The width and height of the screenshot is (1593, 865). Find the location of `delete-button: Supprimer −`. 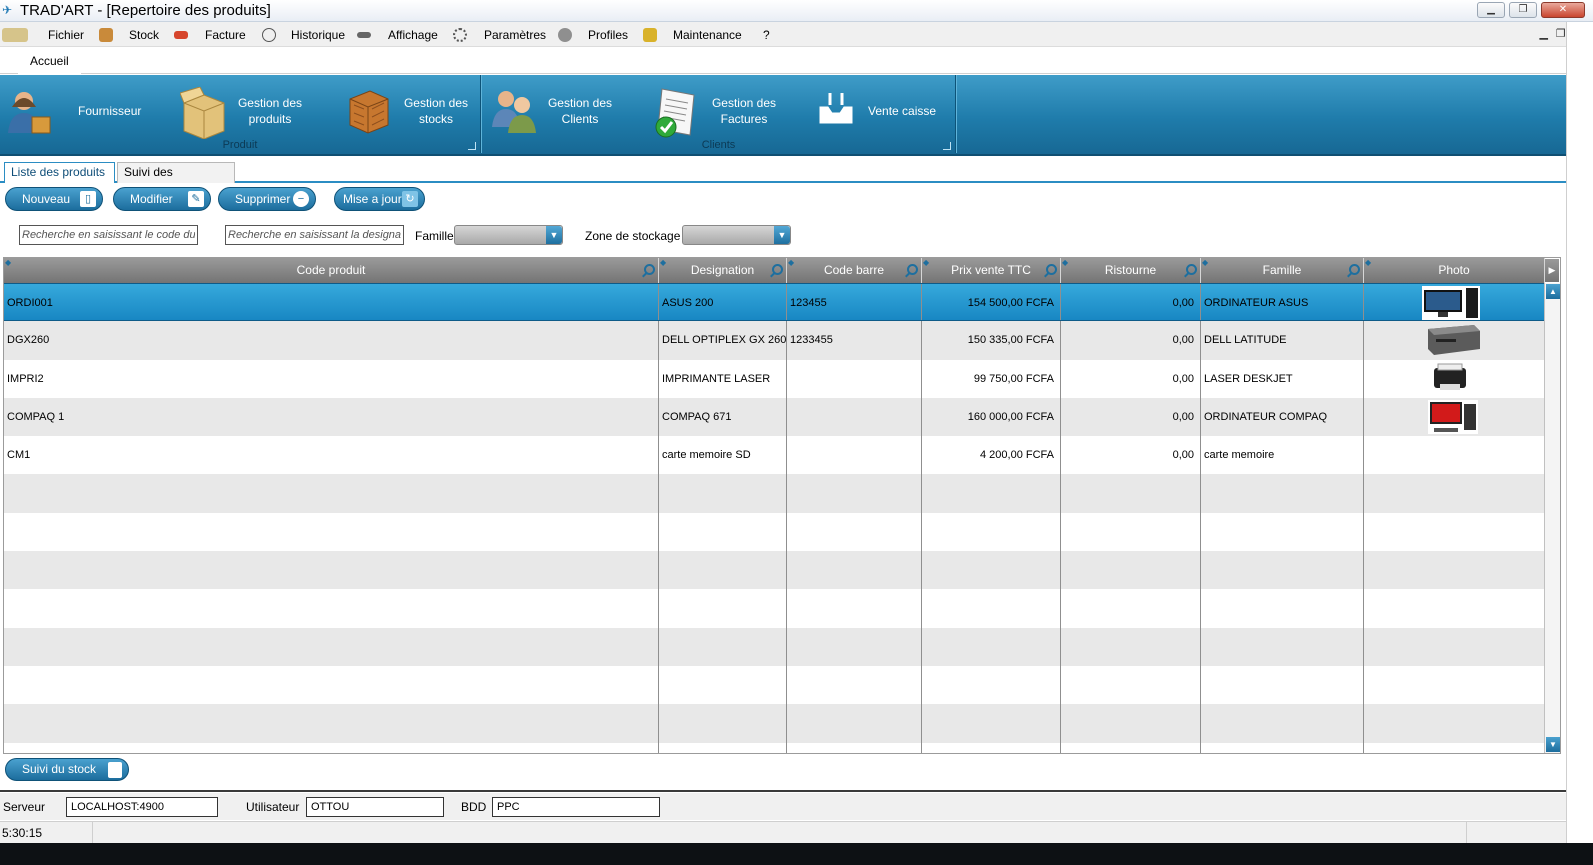

delete-button: Supprimer − is located at coordinates (267, 199).